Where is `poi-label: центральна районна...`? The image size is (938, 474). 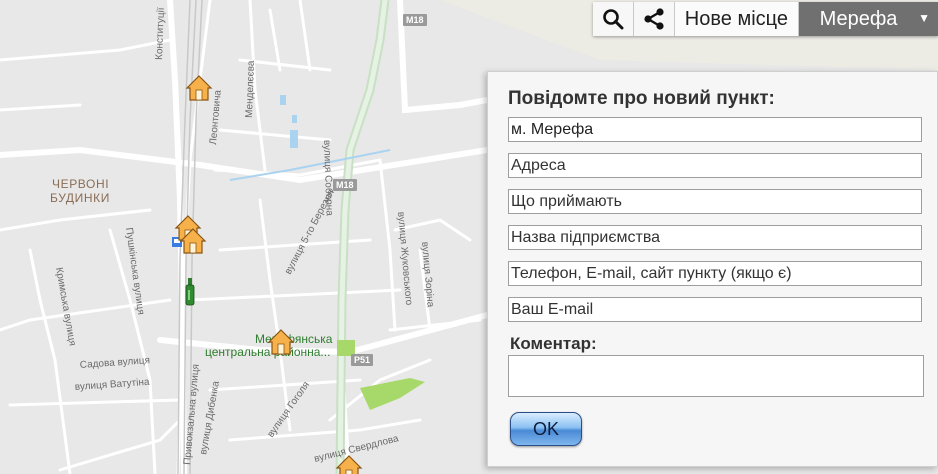 poi-label: центральна районна... is located at coordinates (267, 352).